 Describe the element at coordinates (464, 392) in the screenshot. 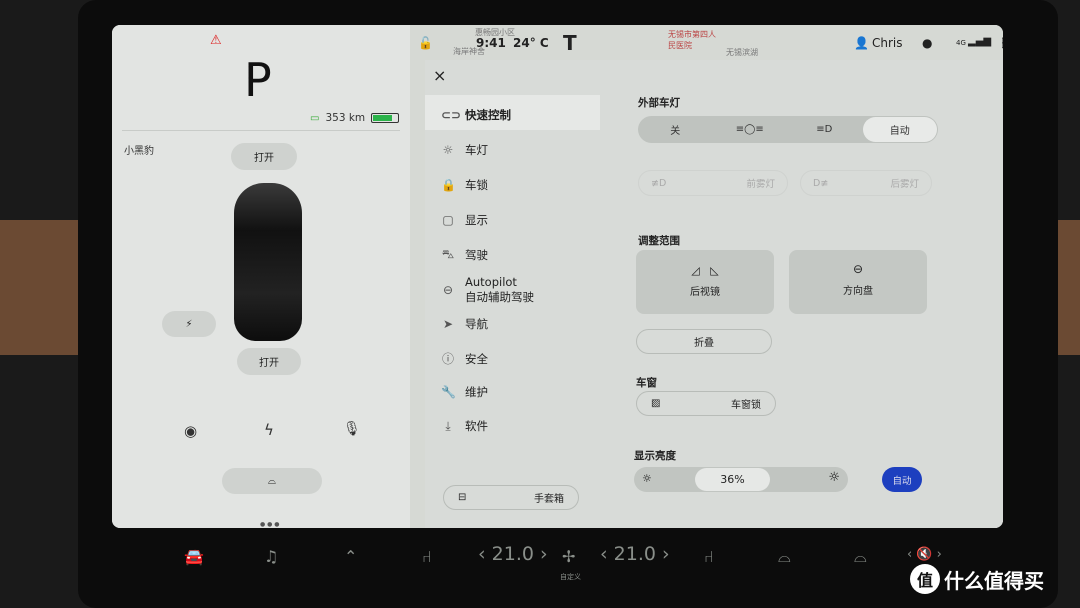

I see `menu-item-8: 🔧 维护` at that location.